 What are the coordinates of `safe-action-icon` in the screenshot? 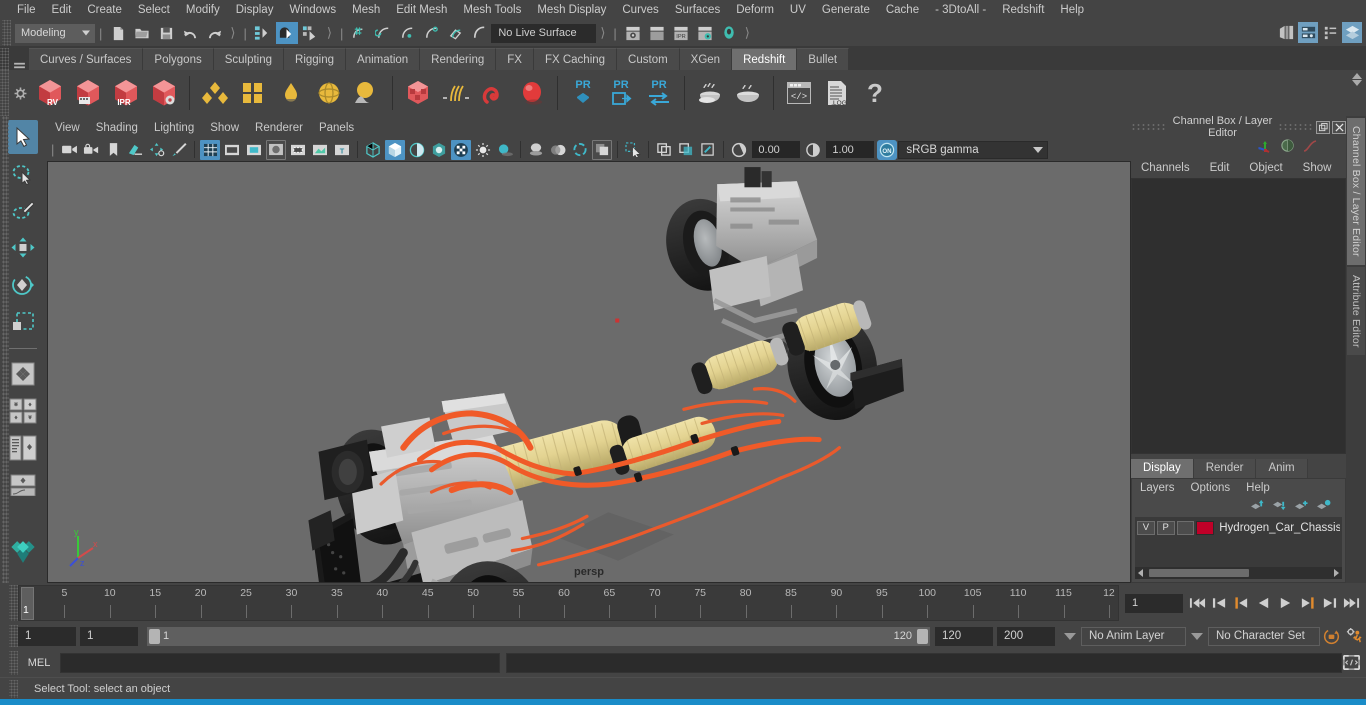 It's located at (320, 150).